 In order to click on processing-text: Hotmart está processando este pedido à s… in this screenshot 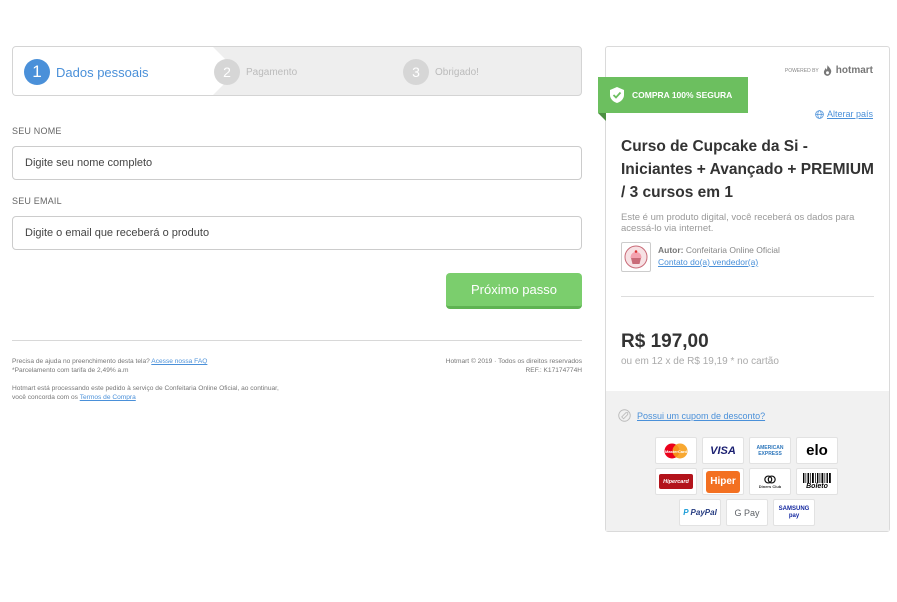, I will do `click(145, 393)`.